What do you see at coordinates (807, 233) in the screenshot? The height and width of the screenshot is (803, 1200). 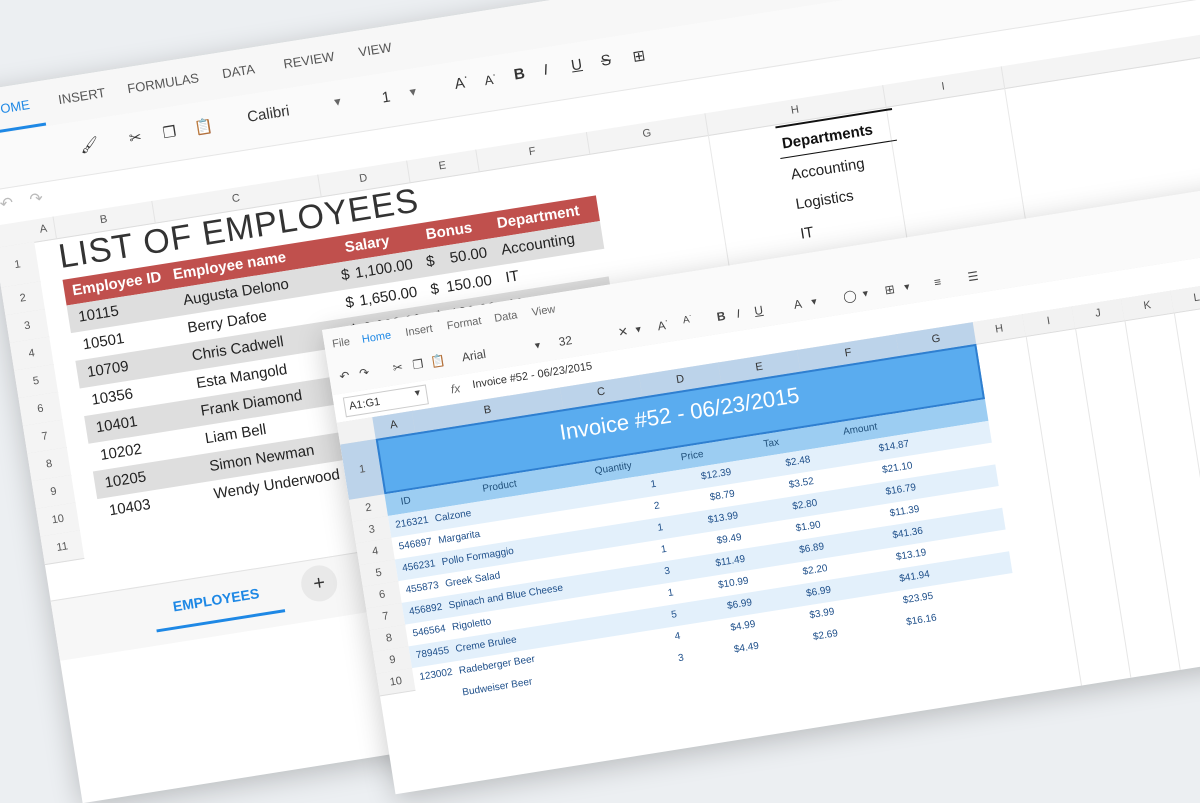 I see `department-list-item: IT` at bounding box center [807, 233].